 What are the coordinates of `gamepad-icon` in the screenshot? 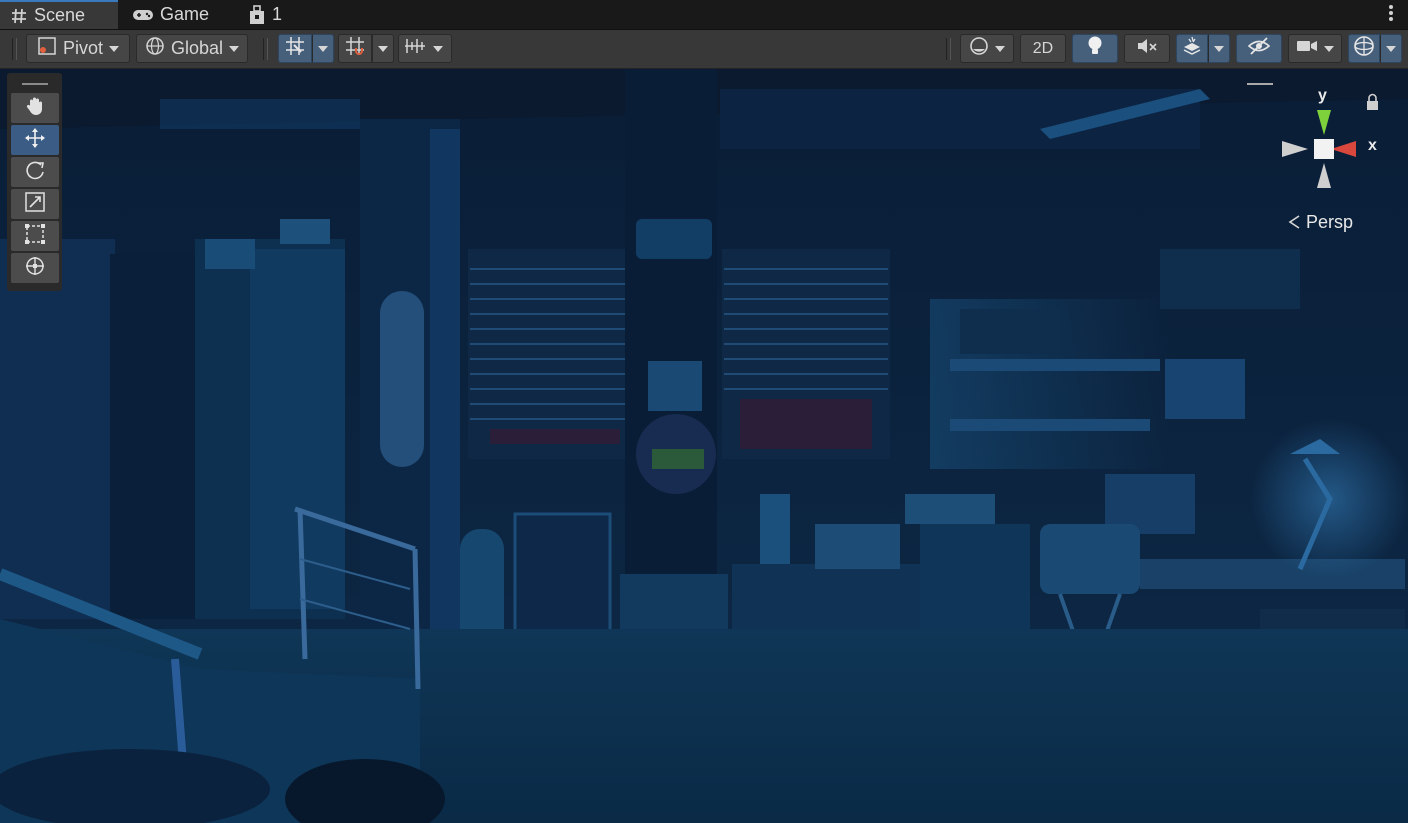 It's located at (143, 15).